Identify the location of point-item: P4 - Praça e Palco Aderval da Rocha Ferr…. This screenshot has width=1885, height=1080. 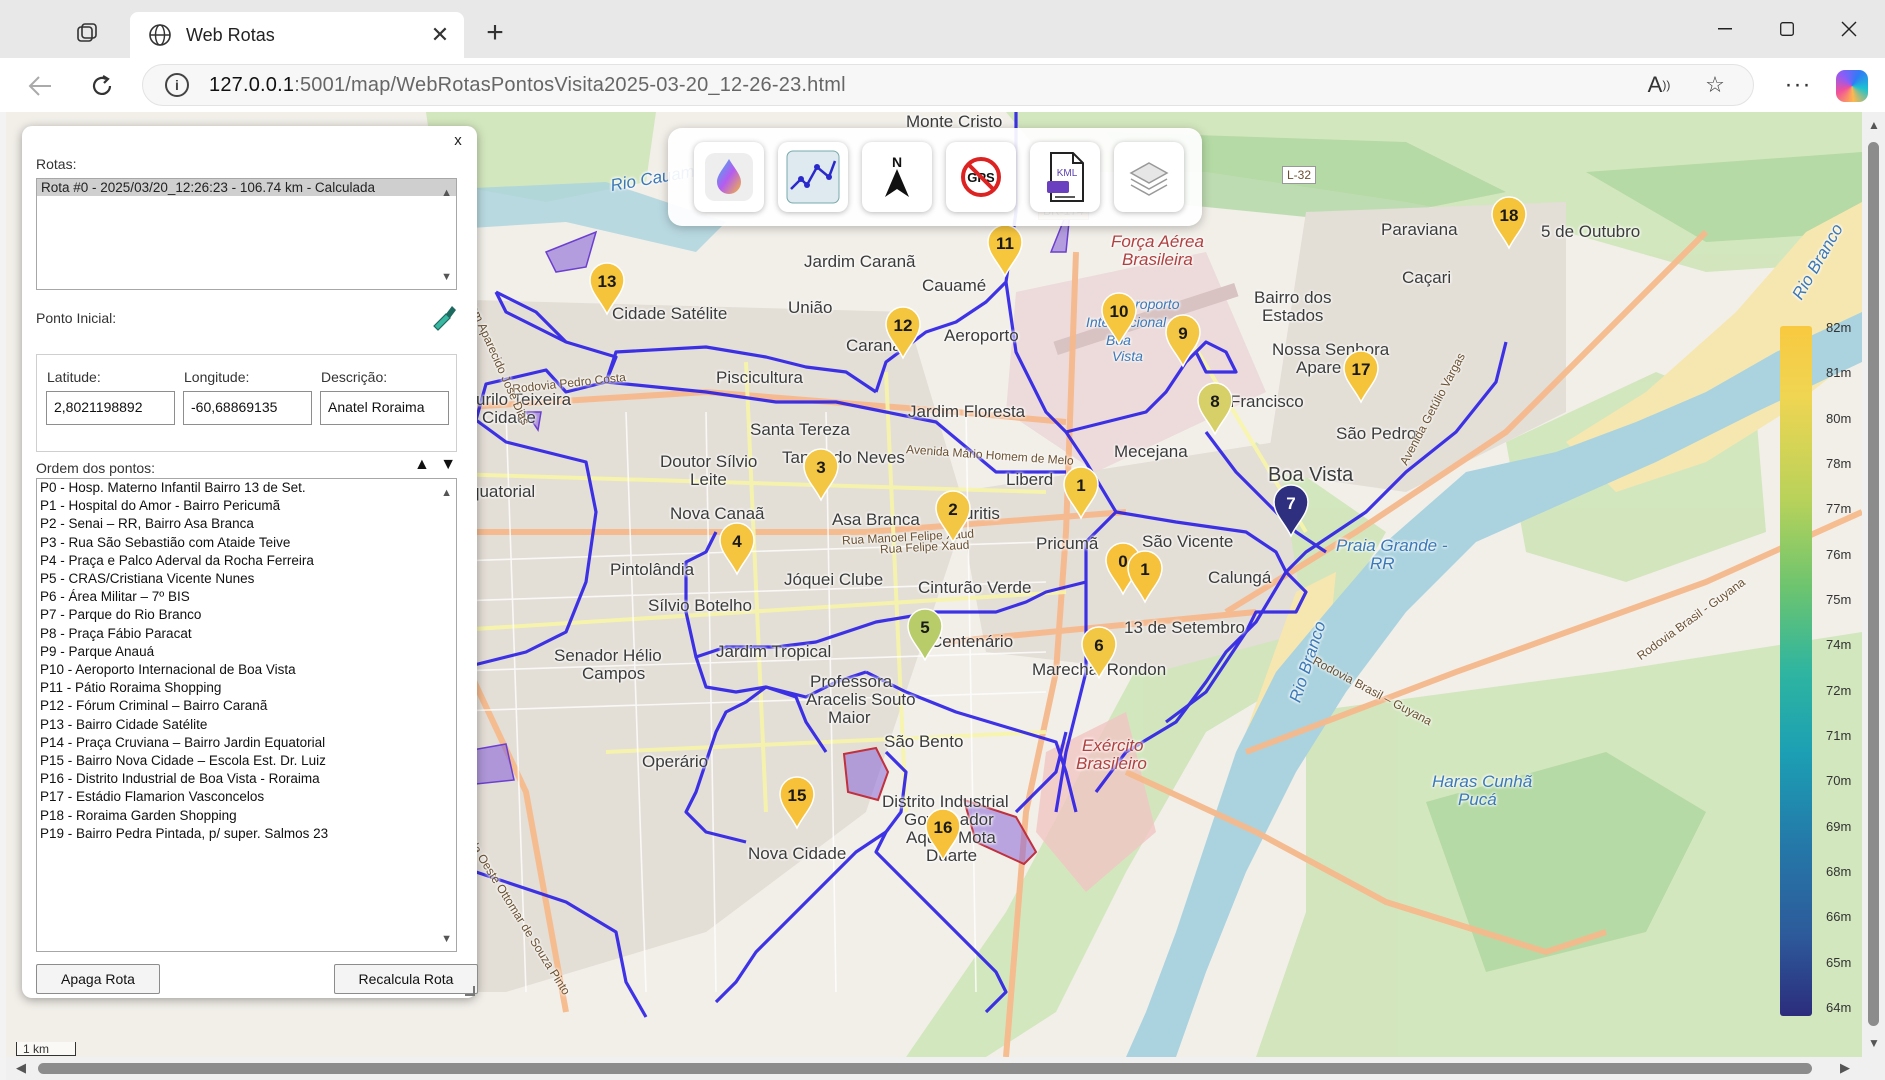
(246, 561).